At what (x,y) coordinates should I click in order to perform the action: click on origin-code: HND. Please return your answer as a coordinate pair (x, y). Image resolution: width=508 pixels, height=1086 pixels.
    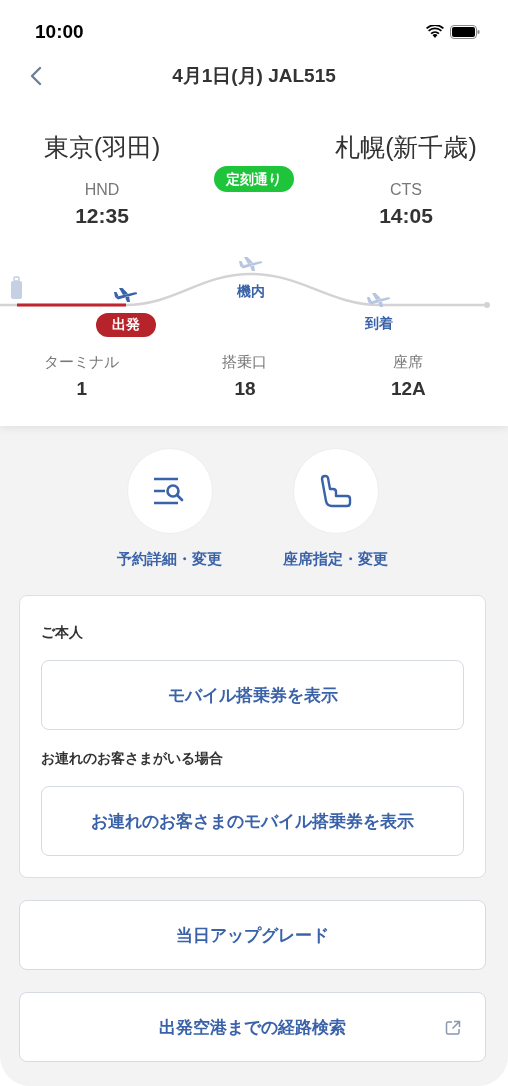
    Looking at the image, I should click on (102, 190).